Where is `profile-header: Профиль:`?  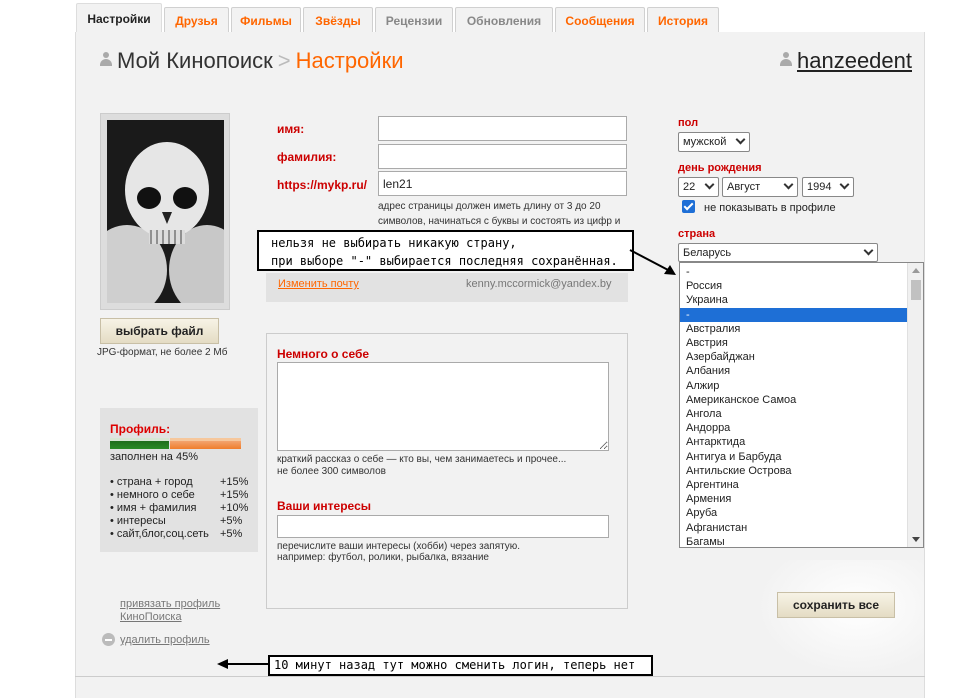
profile-header: Профиль: is located at coordinates (140, 429).